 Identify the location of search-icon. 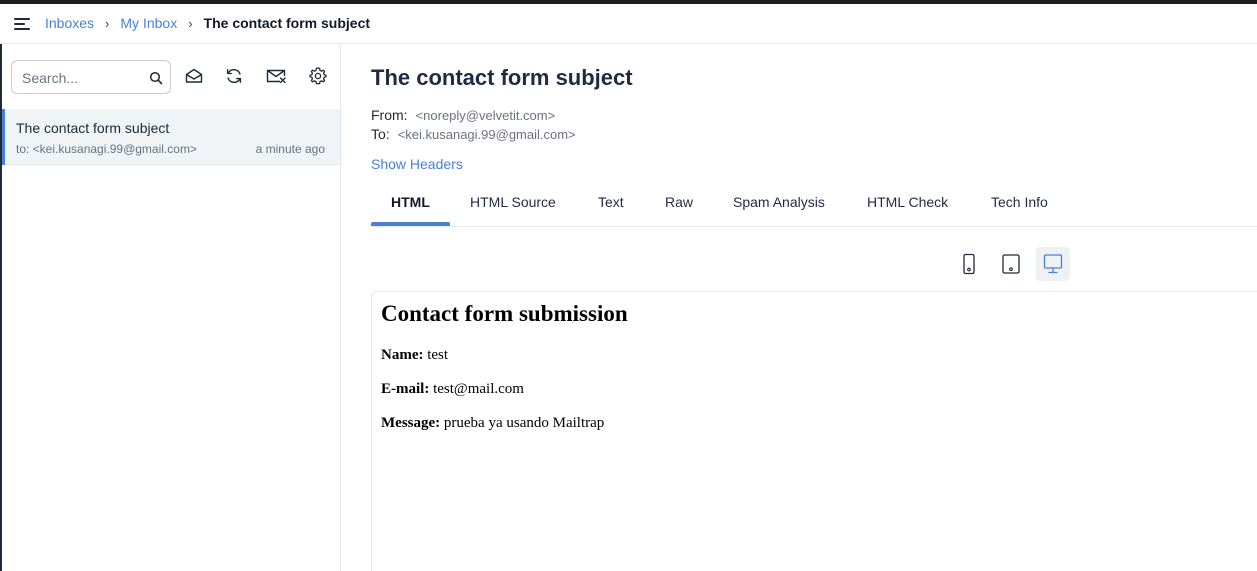
(156, 78).